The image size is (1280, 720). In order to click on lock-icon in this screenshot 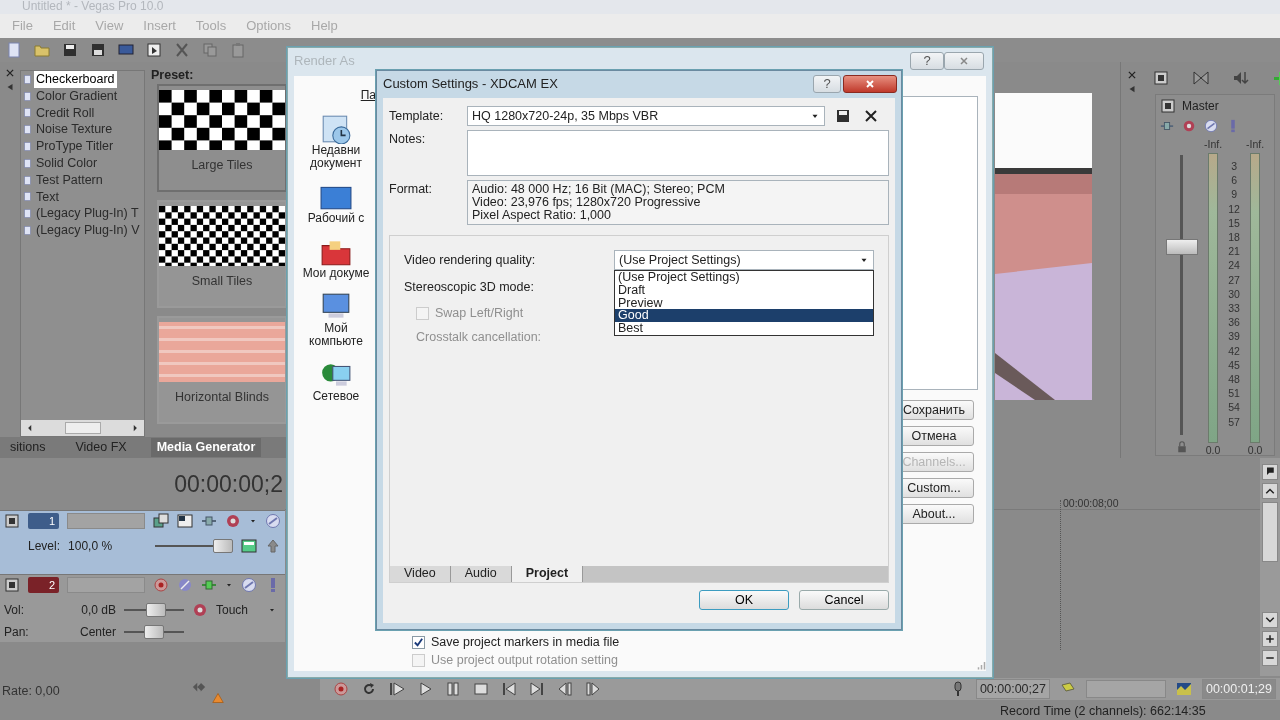, I will do `click(1182, 447)`.